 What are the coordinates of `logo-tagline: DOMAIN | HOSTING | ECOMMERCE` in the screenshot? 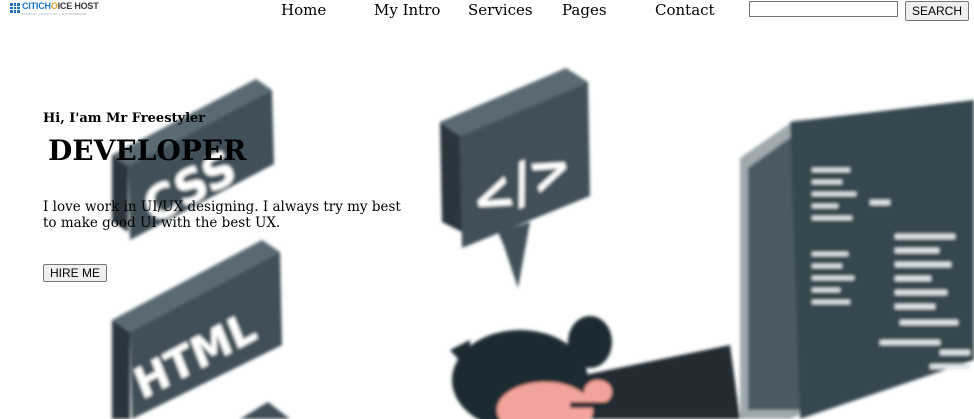 It's located at (54, 14).